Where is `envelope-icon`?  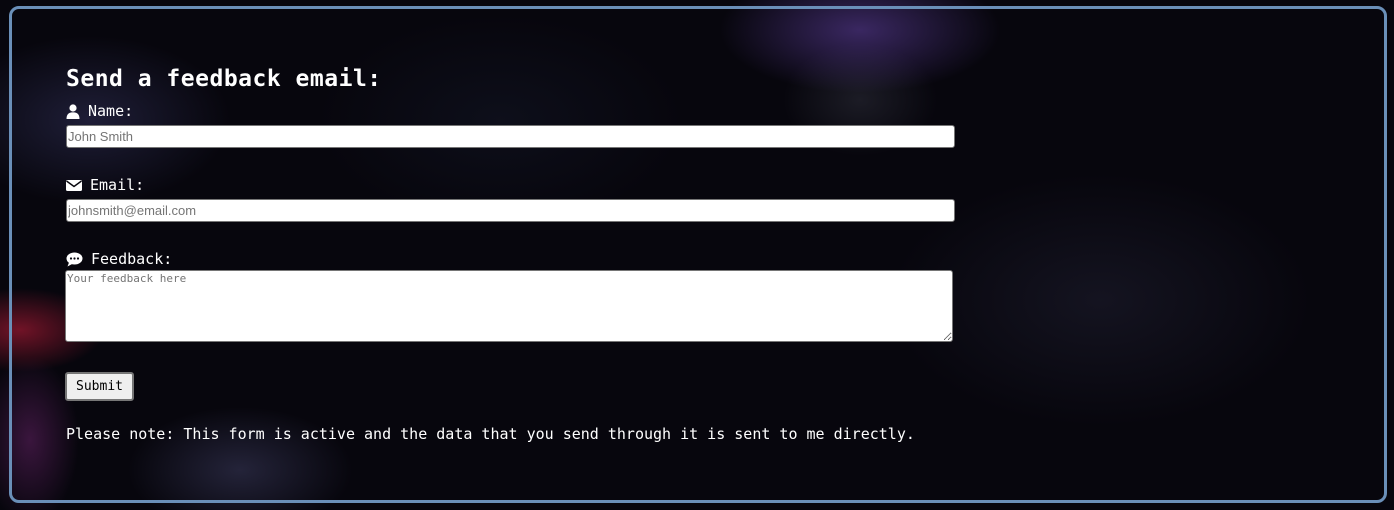 envelope-icon is located at coordinates (74, 185).